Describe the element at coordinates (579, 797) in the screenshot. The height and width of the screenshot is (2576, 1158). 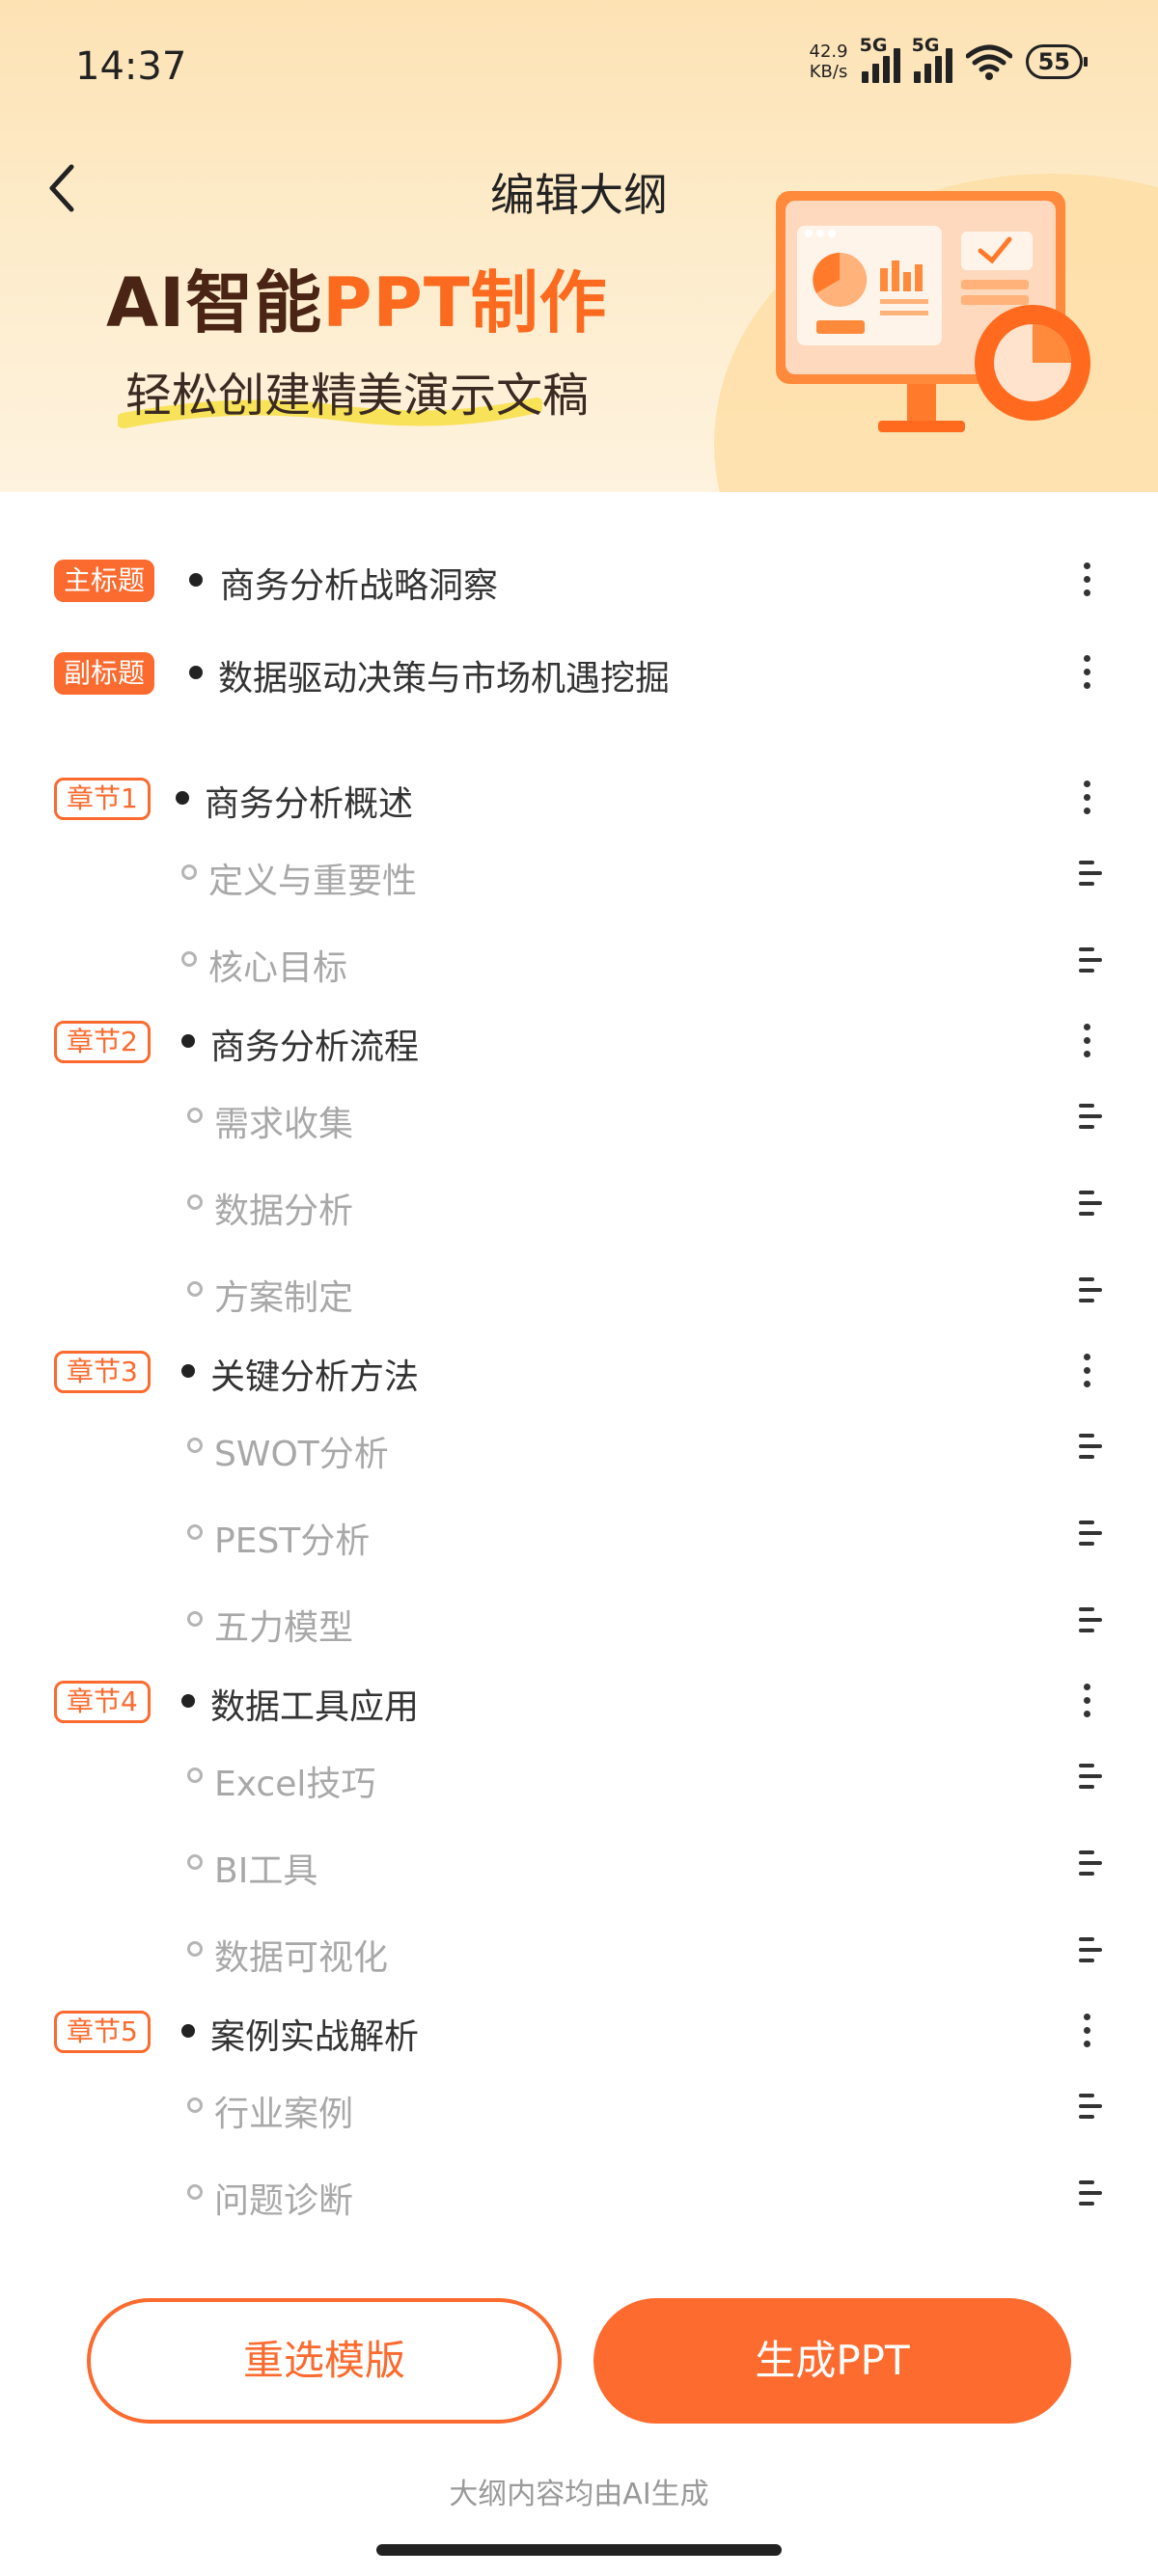
I see `chapter-row: 章节1 商务分析概述` at that location.